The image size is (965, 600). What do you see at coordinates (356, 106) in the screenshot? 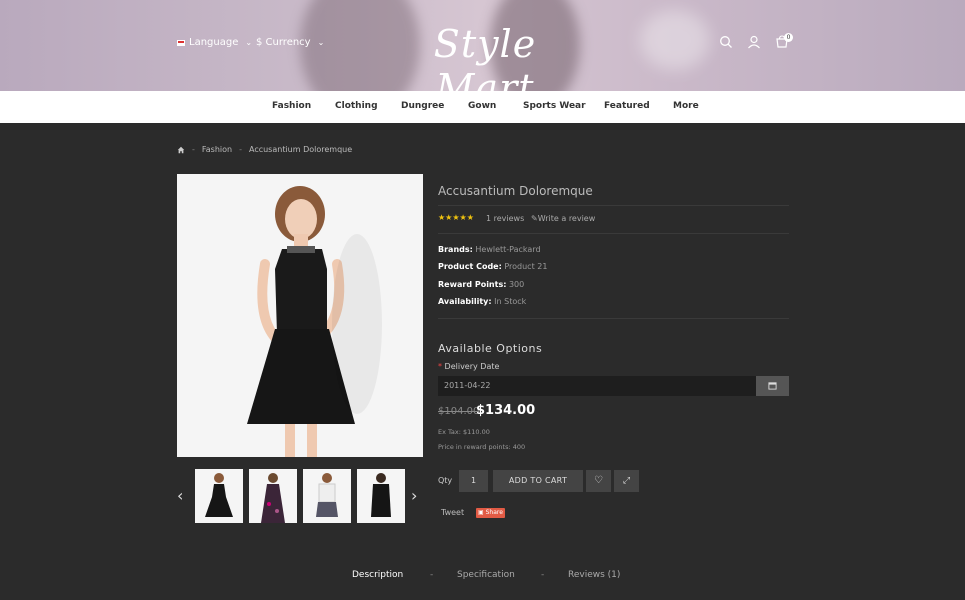
I see `menu-item-clothing: Clothing` at bounding box center [356, 106].